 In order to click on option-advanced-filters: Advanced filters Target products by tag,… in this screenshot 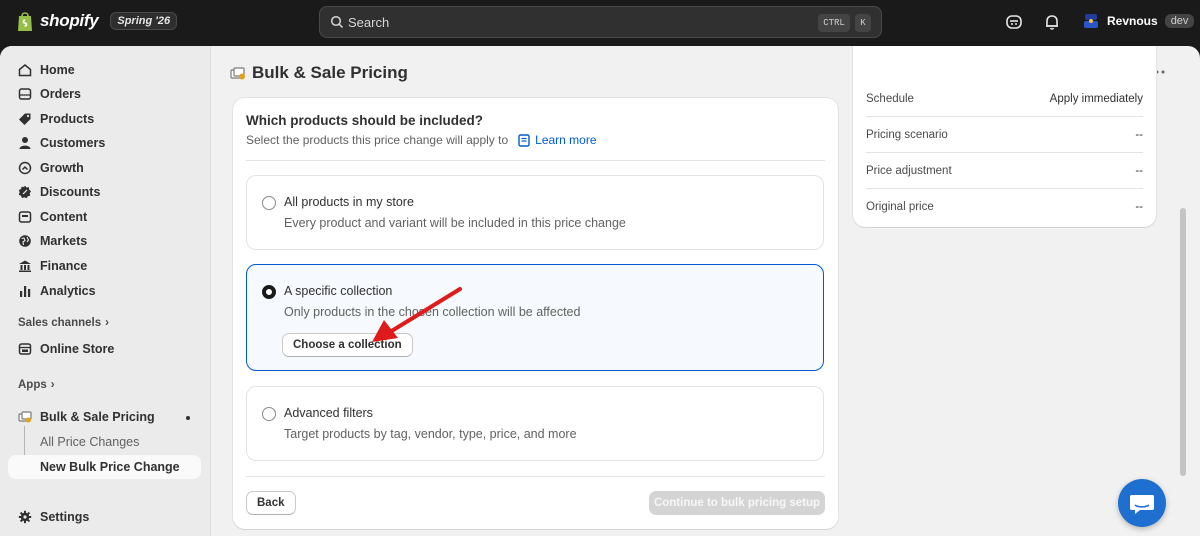, I will do `click(535, 423)`.